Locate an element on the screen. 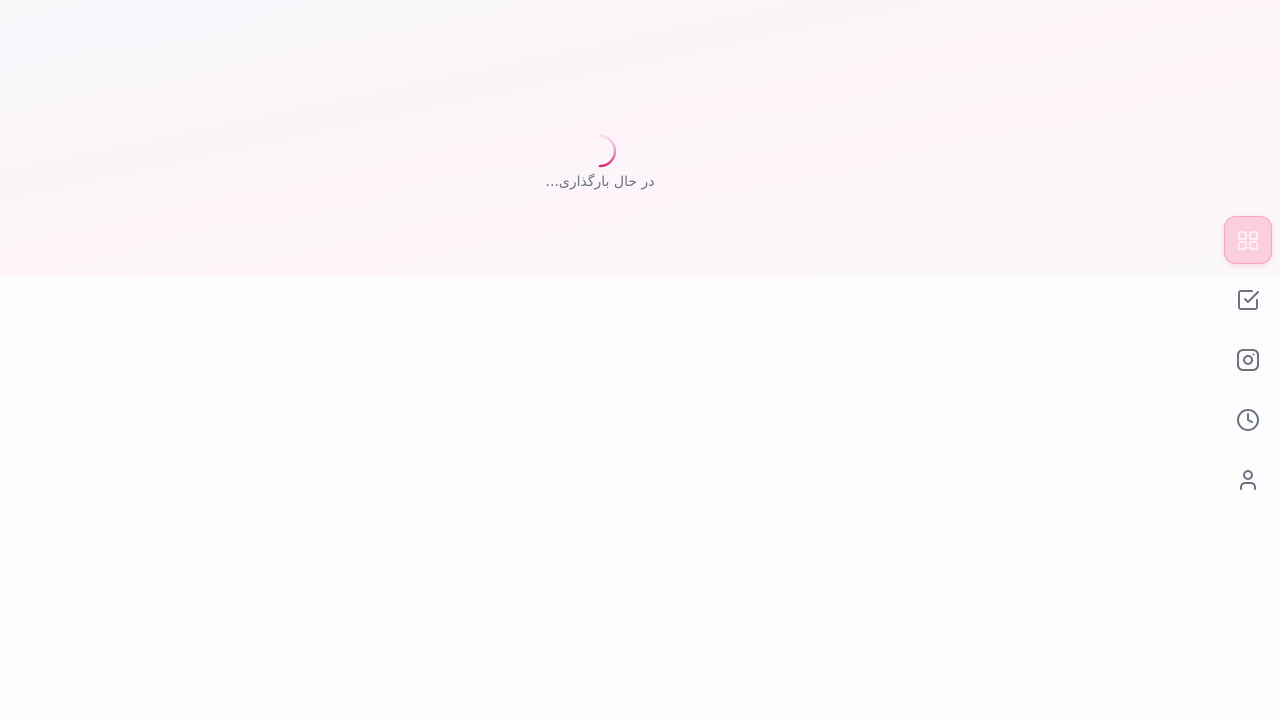 Image resolution: width=1280 pixels, height=720 pixels. nav-item-tasks is located at coordinates (1248, 300).